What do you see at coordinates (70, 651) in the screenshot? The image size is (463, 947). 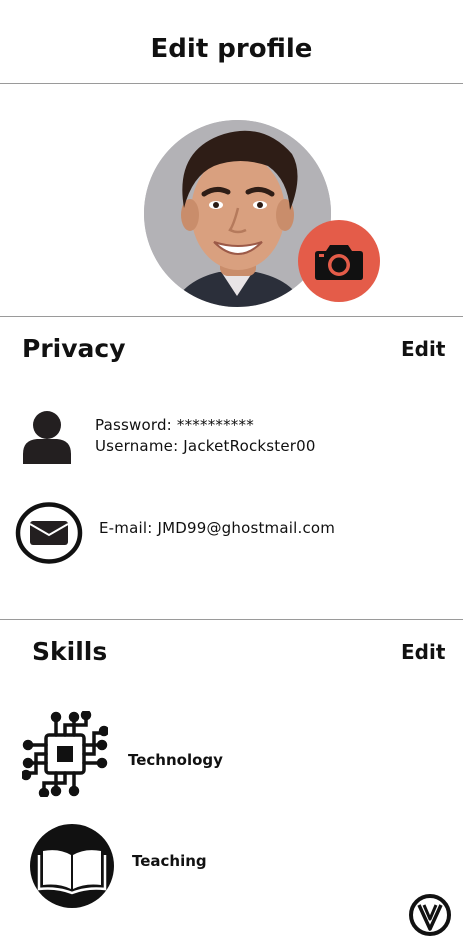 I see `skills-title: Skills` at bounding box center [70, 651].